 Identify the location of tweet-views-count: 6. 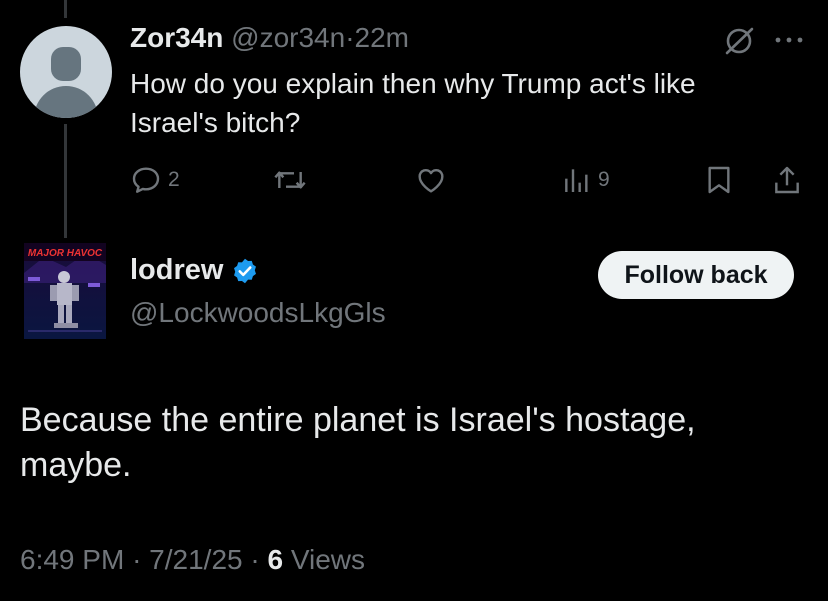
(275, 559).